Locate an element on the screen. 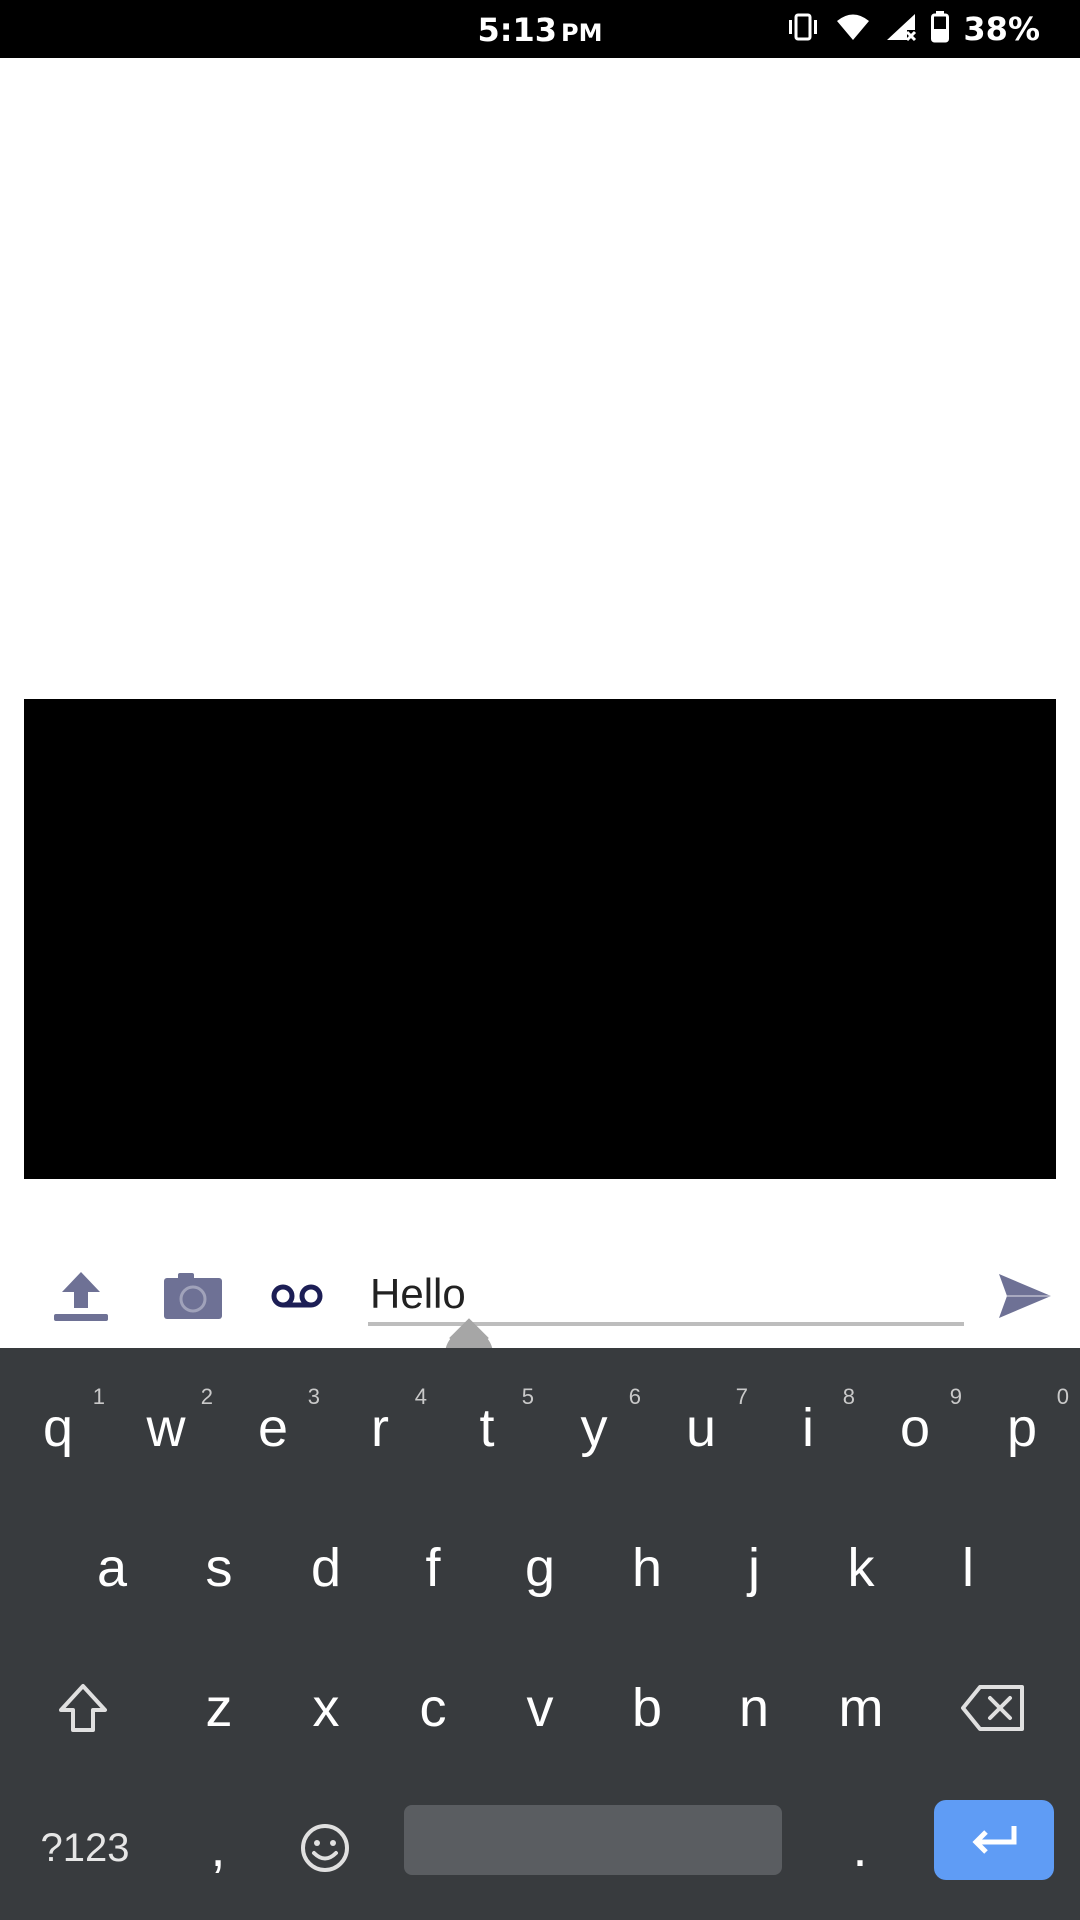 The image size is (1080, 1920). key-f: f is located at coordinates (433, 1568).